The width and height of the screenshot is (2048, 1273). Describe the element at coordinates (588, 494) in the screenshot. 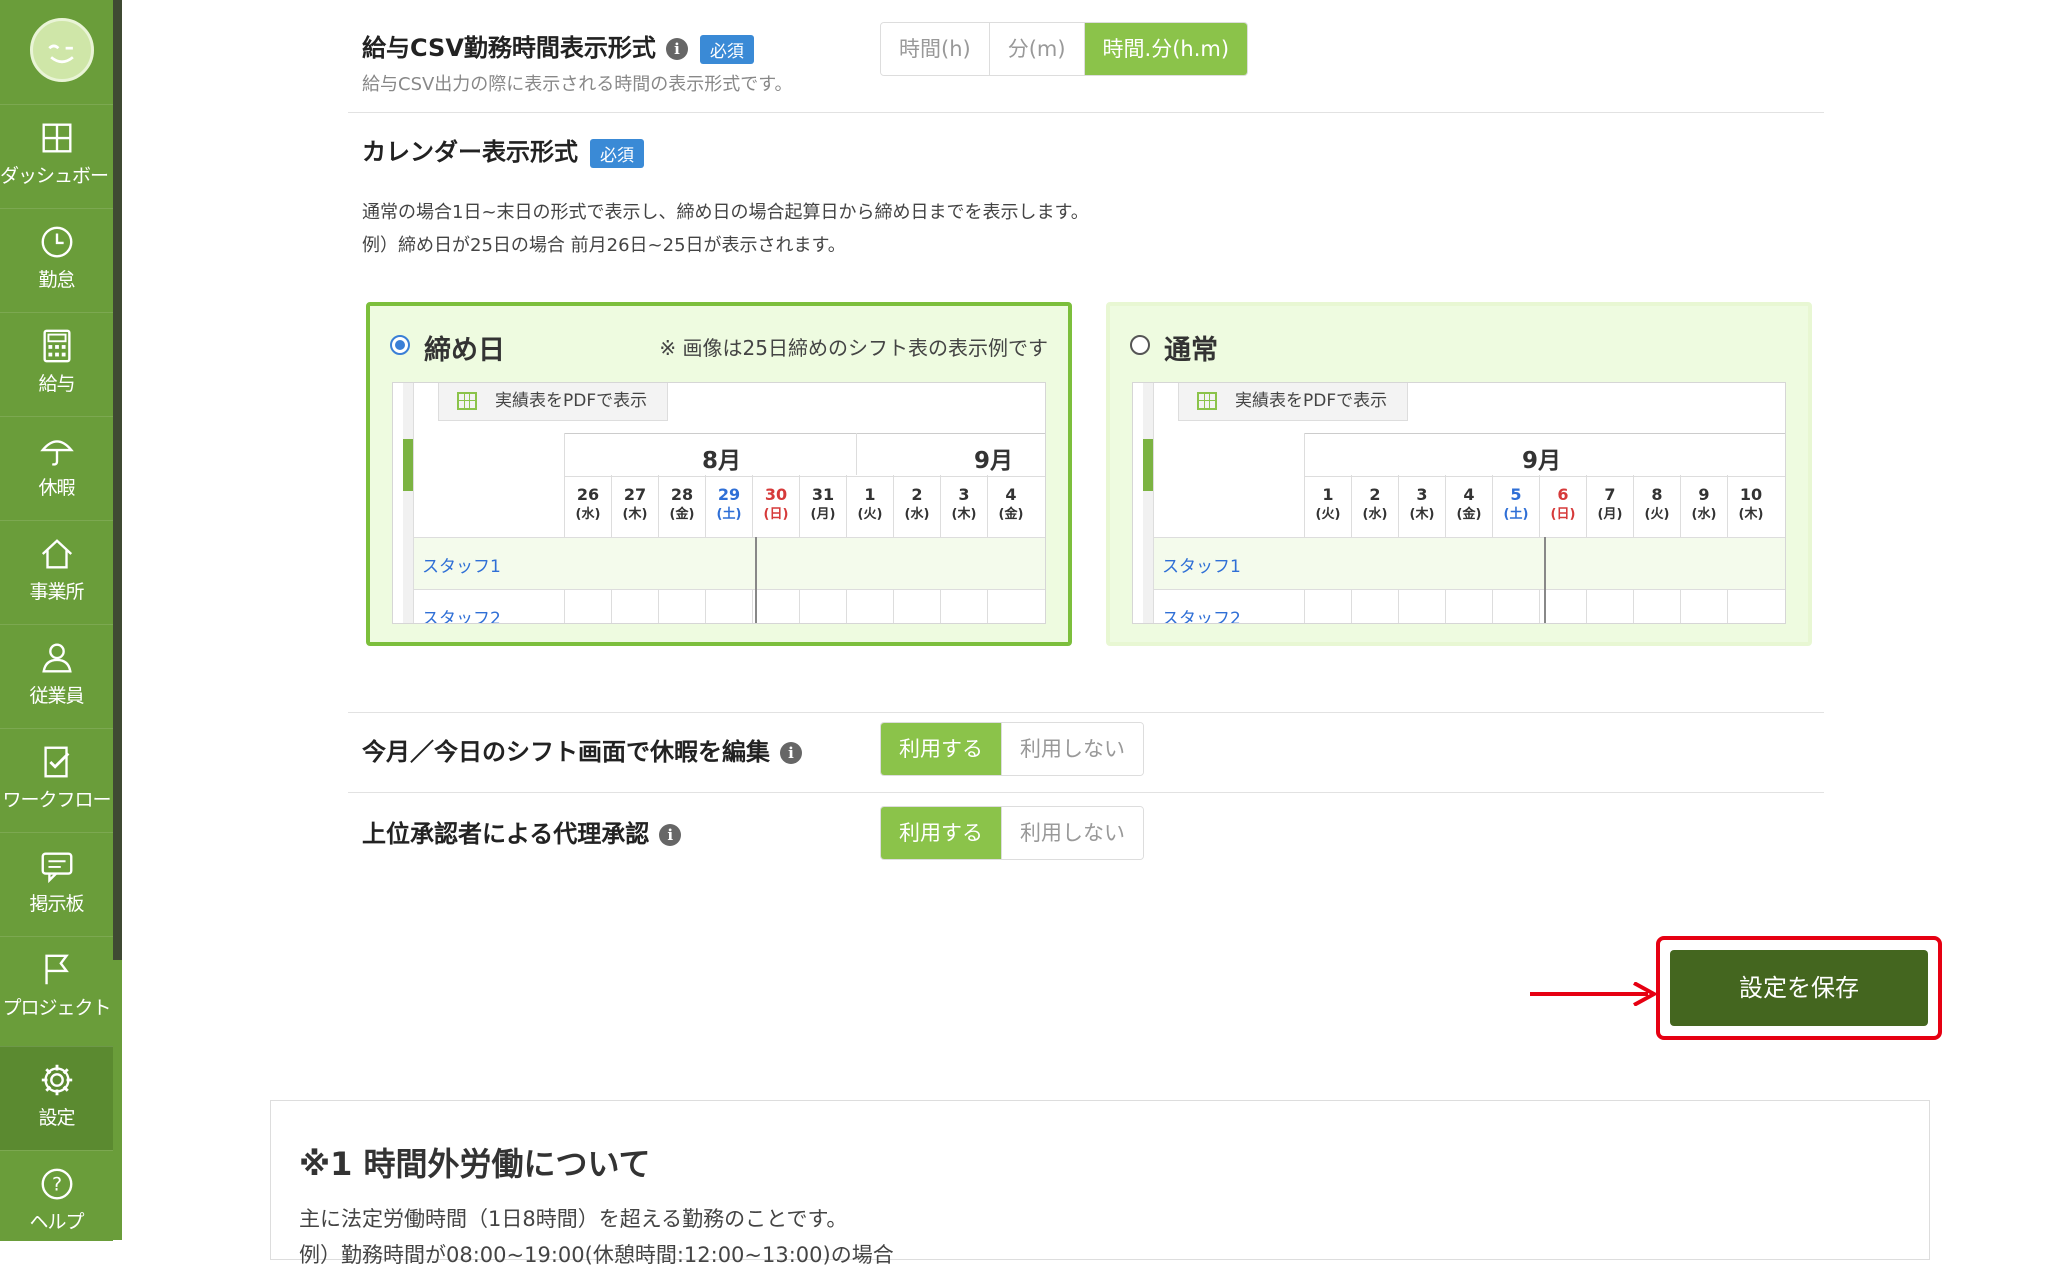

I see `day-number: 26` at that location.